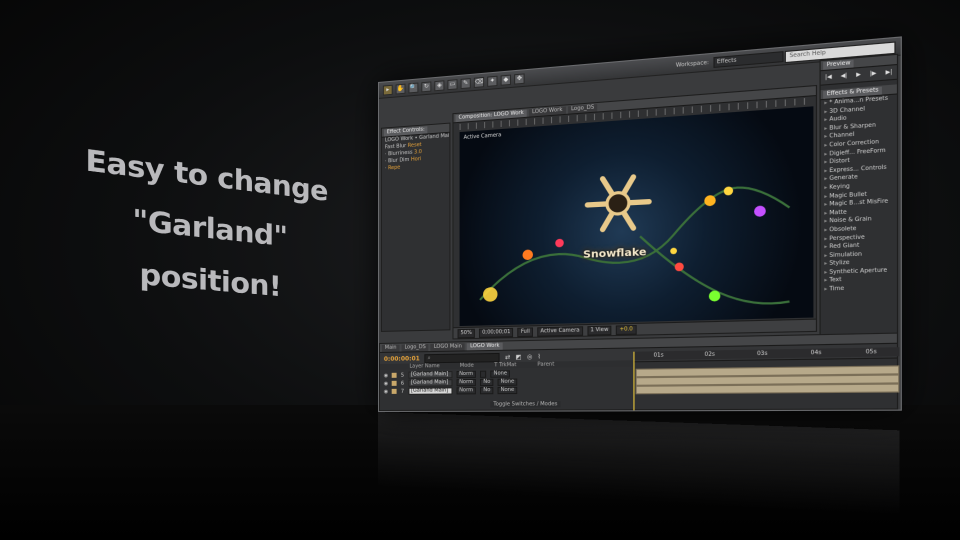  I want to click on workspace-switcher: Workspace: Effects, so click(730, 61).